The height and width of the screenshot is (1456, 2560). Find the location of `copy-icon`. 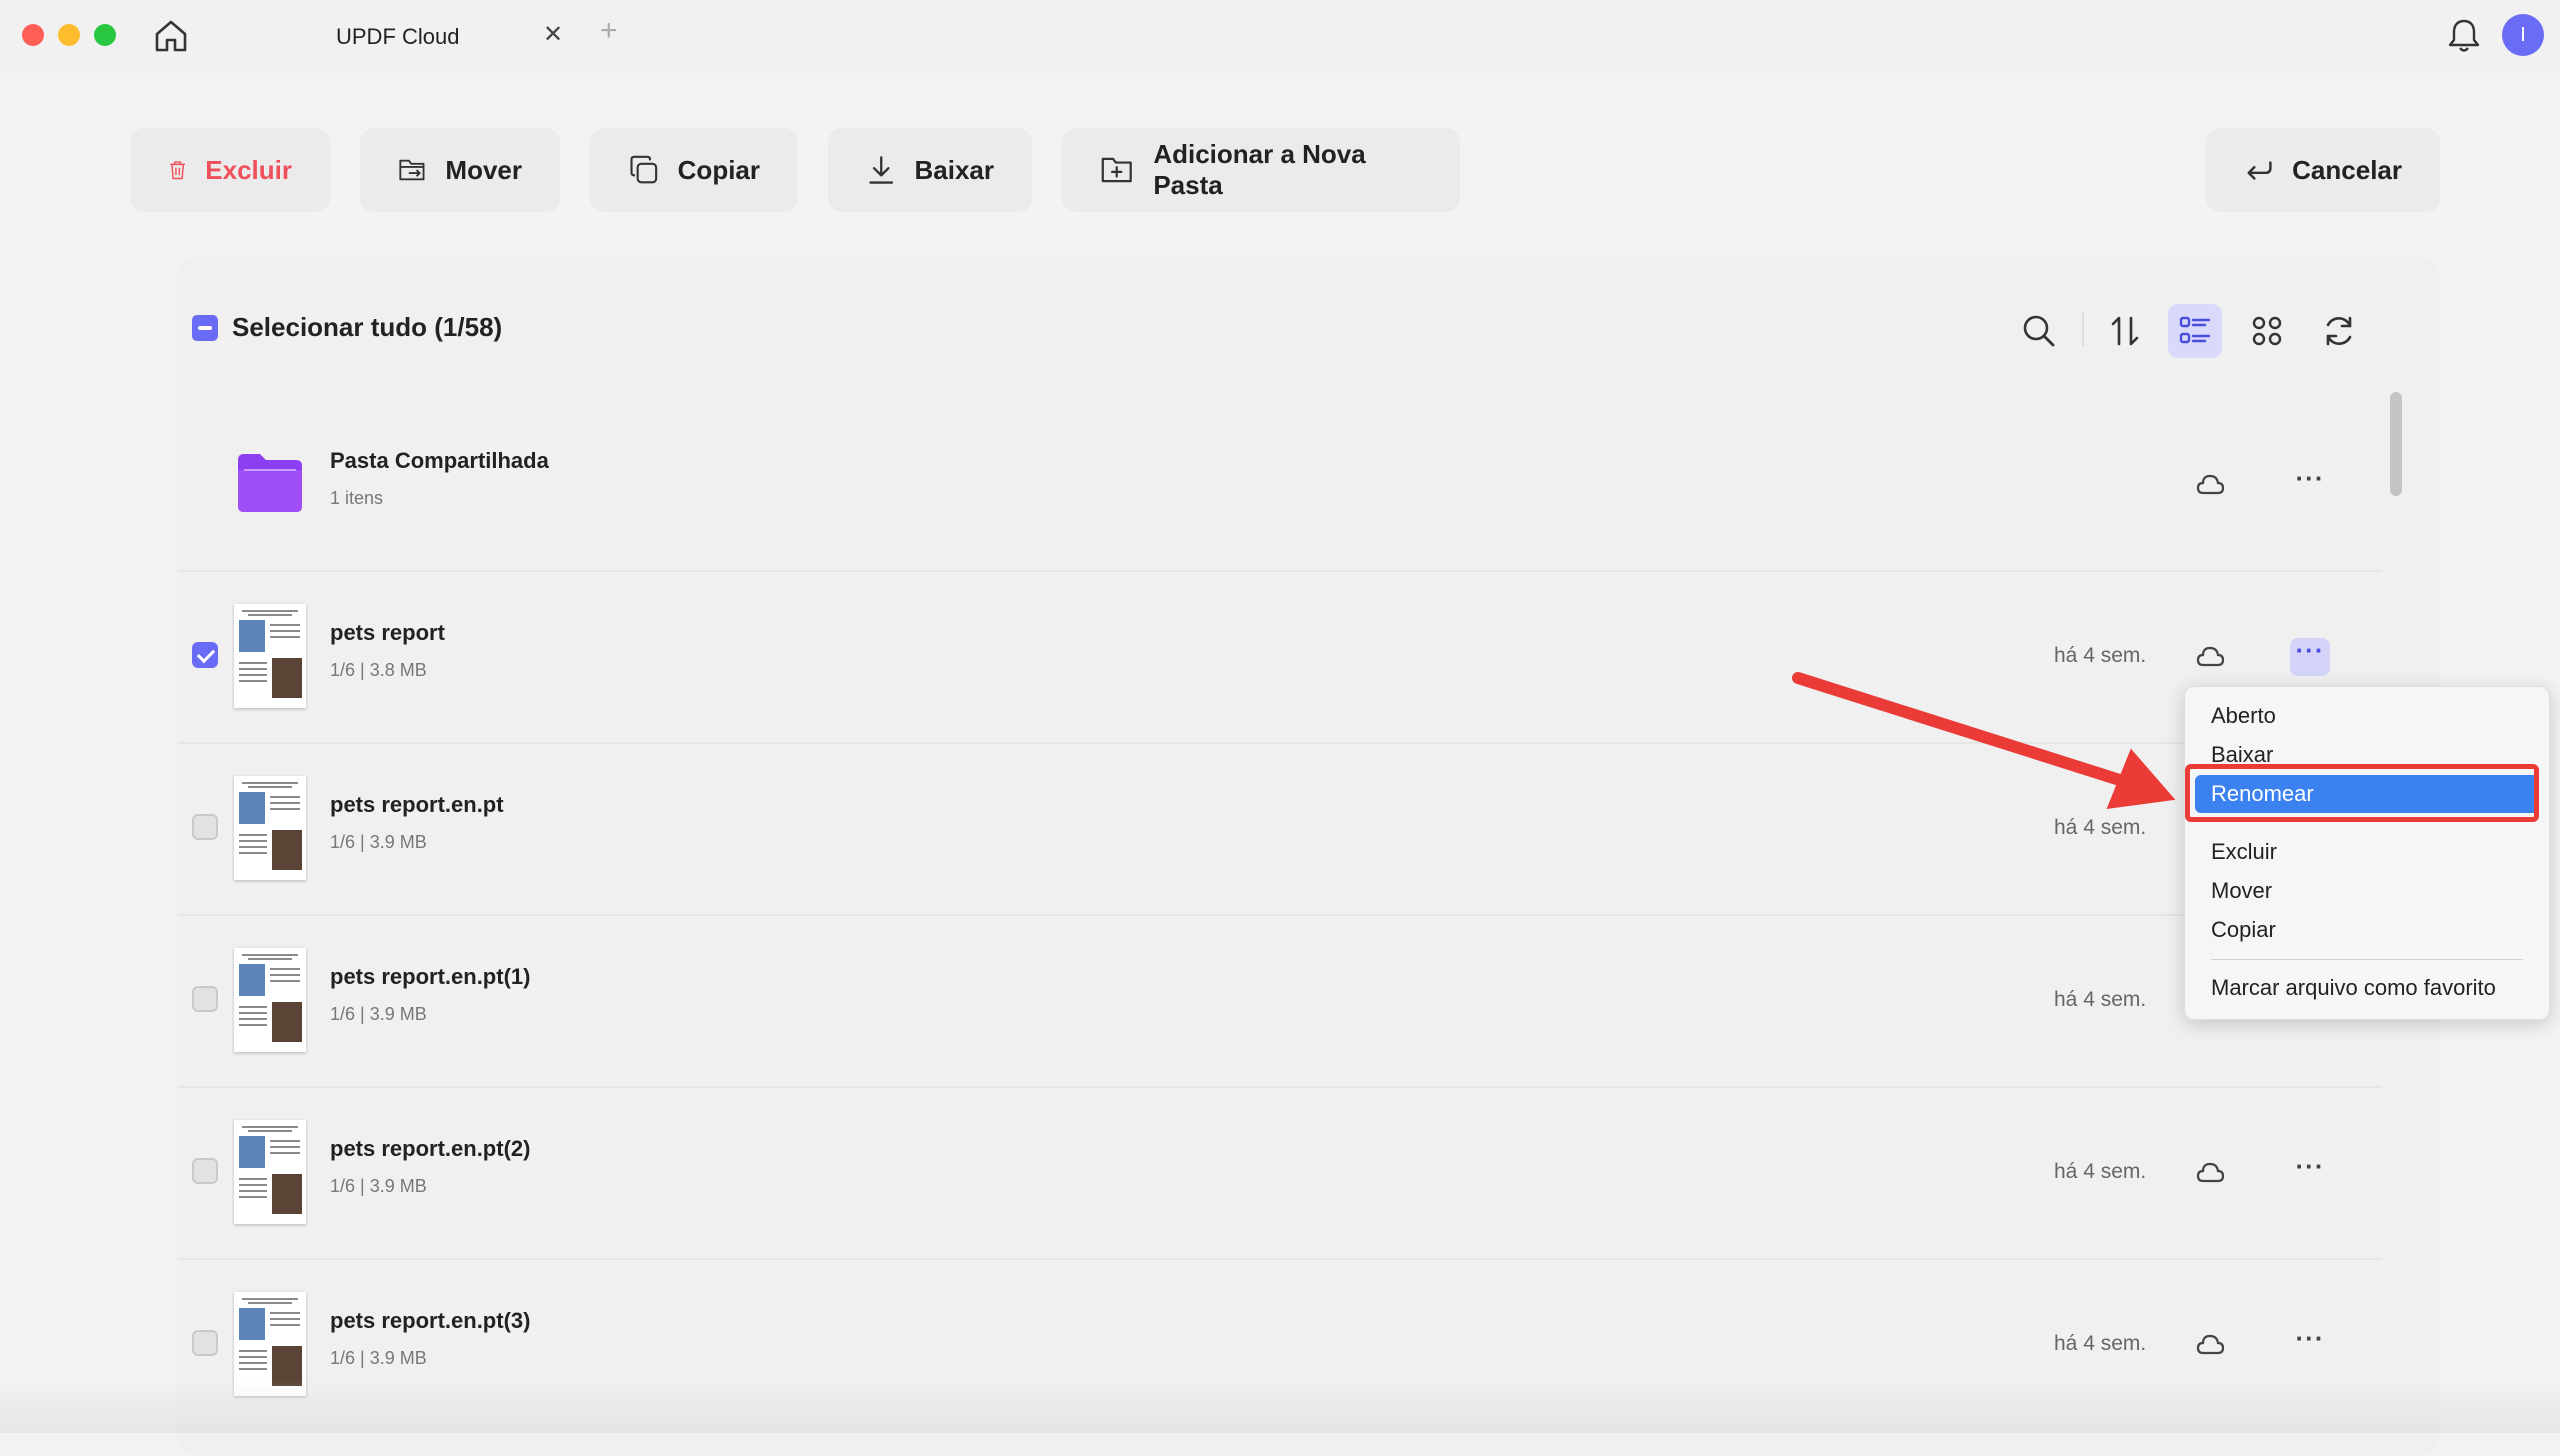

copy-icon is located at coordinates (644, 169).